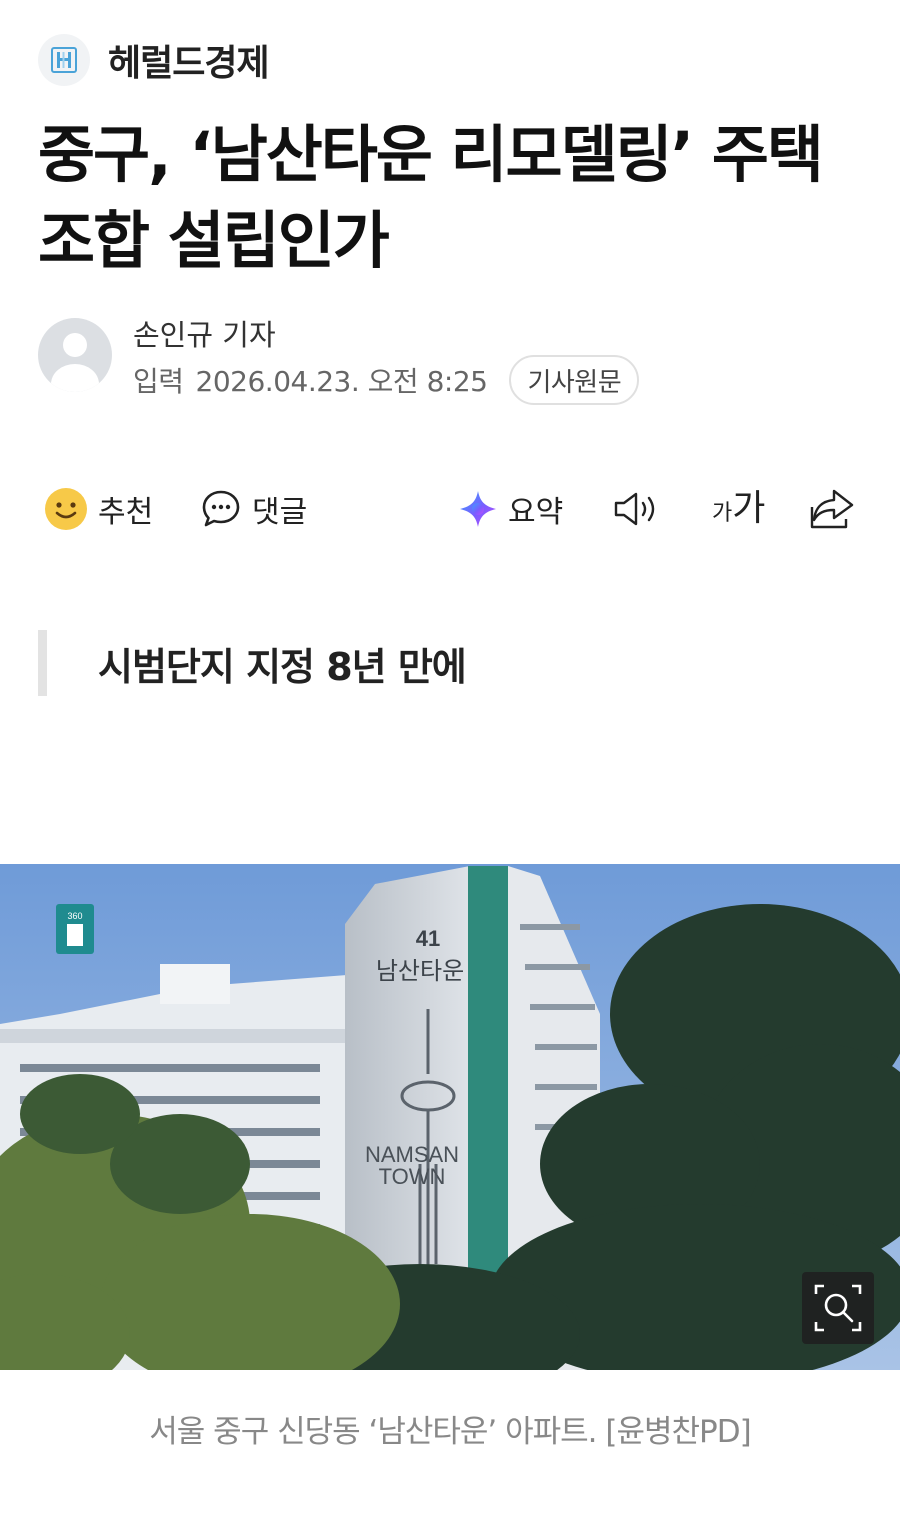  I want to click on summary-label: 요약, so click(536, 512).